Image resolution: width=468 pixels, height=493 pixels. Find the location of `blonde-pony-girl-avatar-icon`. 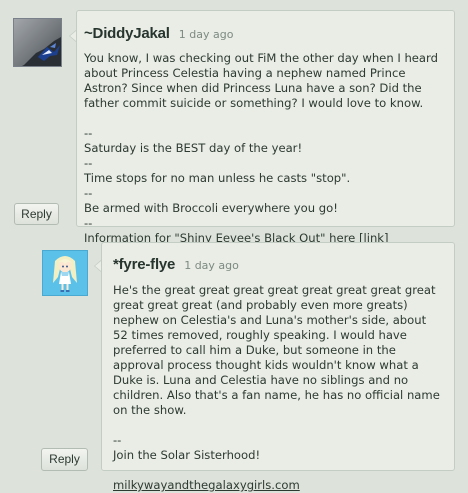

blonde-pony-girl-avatar-icon is located at coordinates (65, 273).